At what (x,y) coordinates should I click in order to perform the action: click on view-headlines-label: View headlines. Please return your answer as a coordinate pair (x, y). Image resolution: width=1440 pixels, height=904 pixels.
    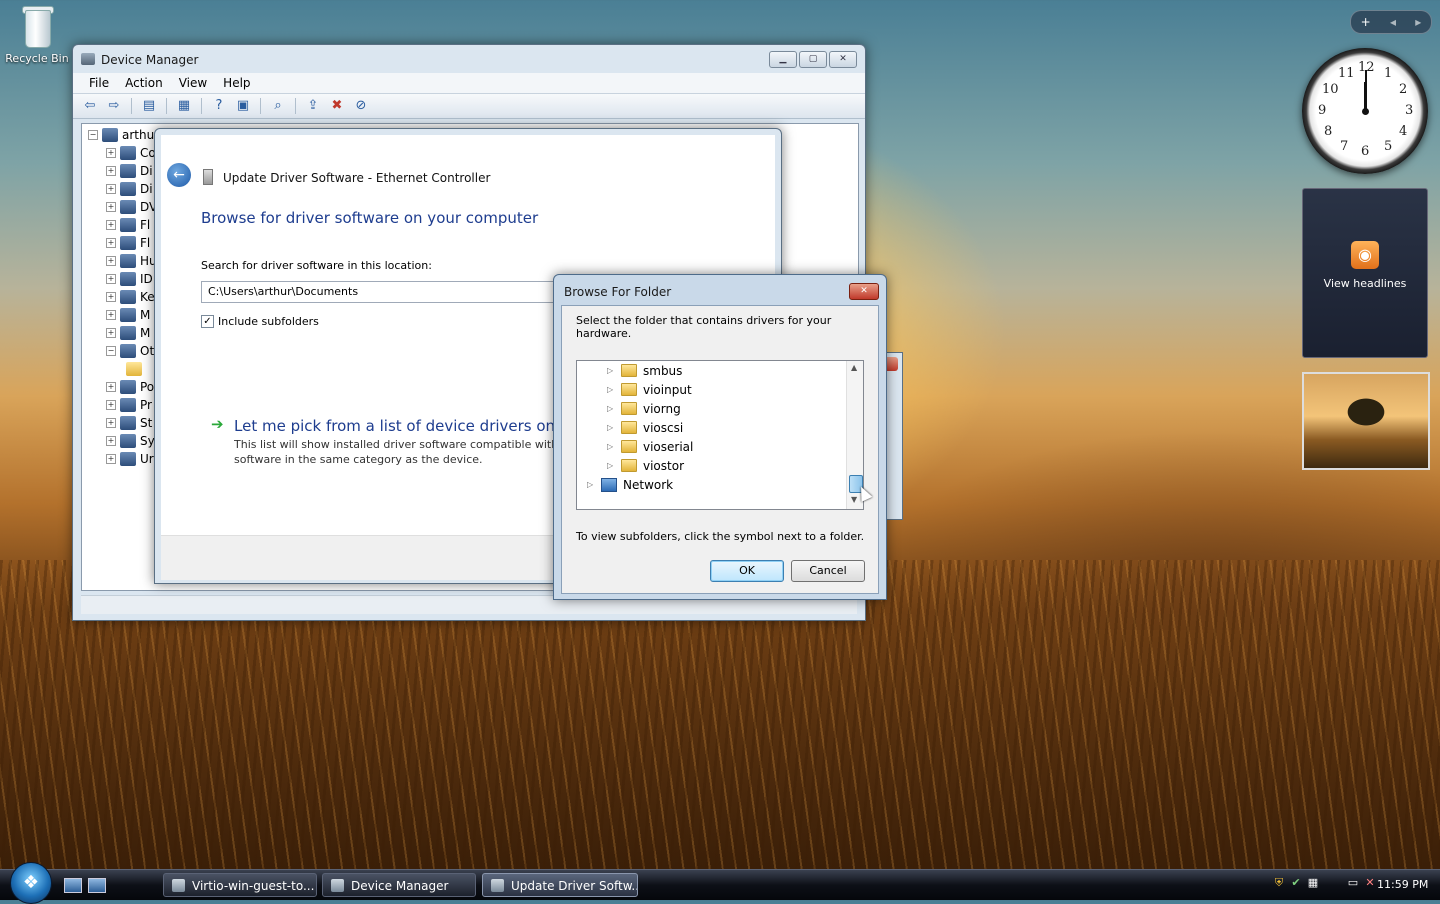
    Looking at the image, I should click on (1365, 283).